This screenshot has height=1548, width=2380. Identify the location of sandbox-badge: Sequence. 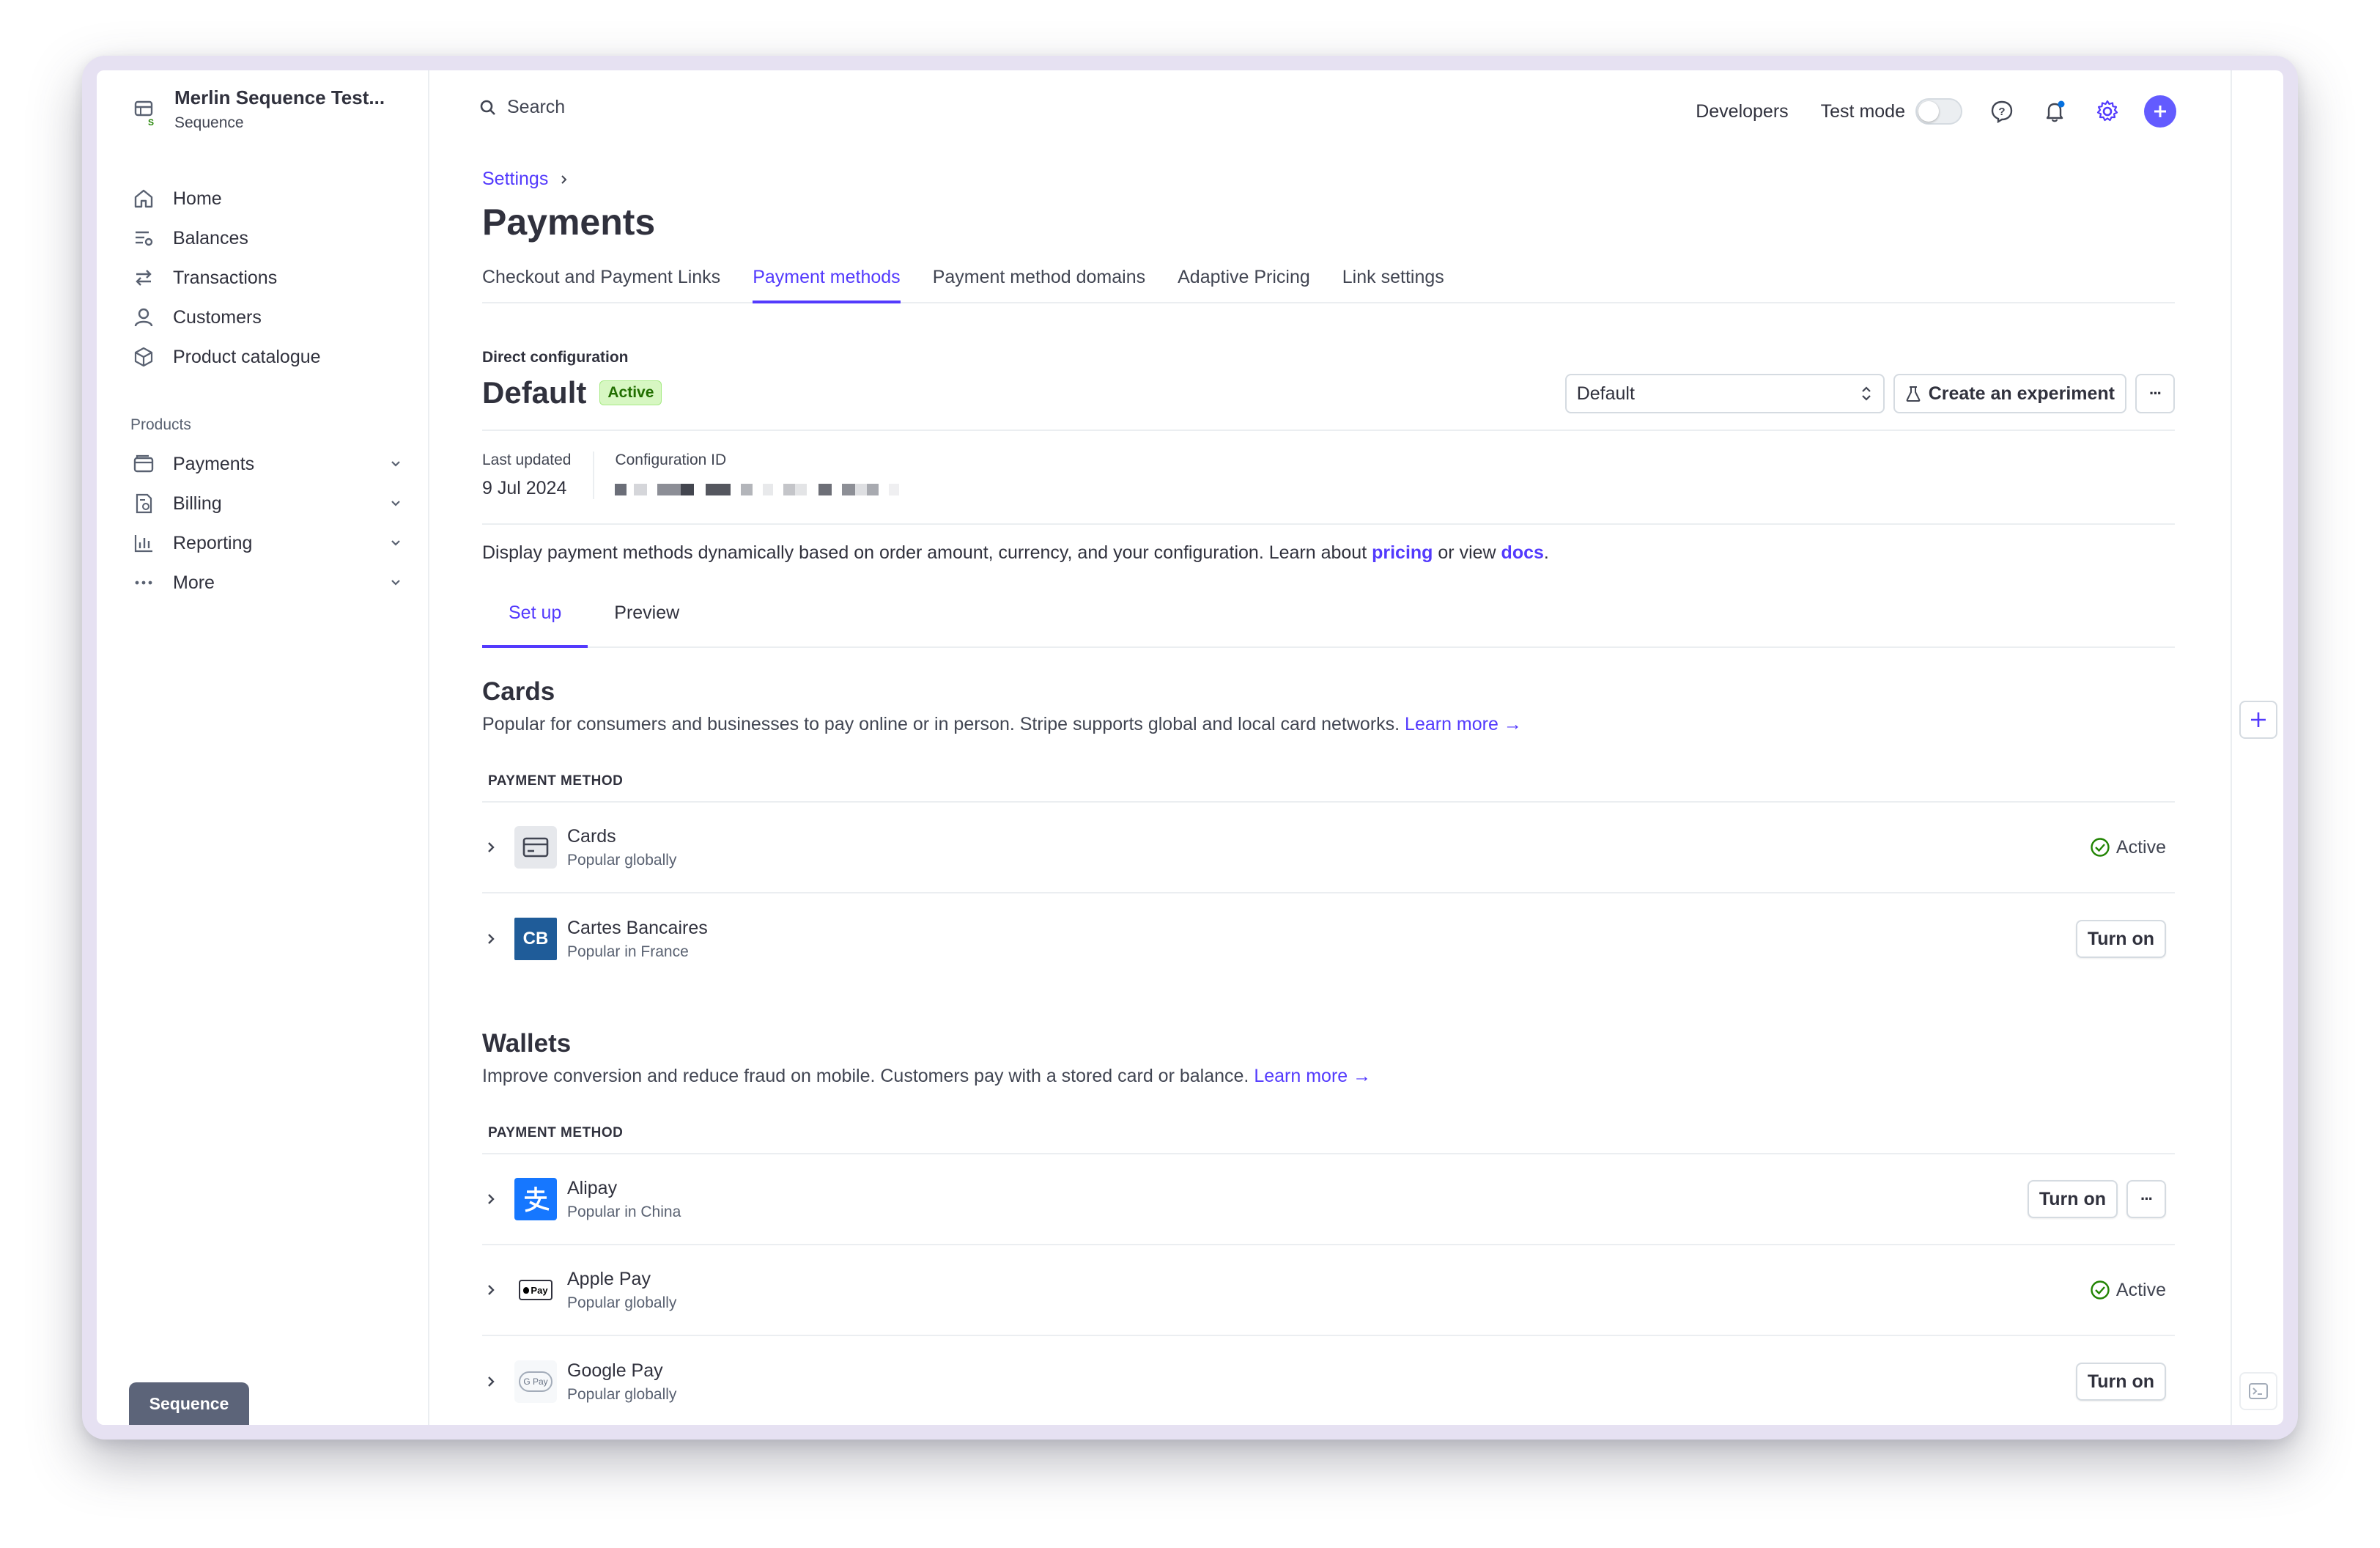
(189, 1403).